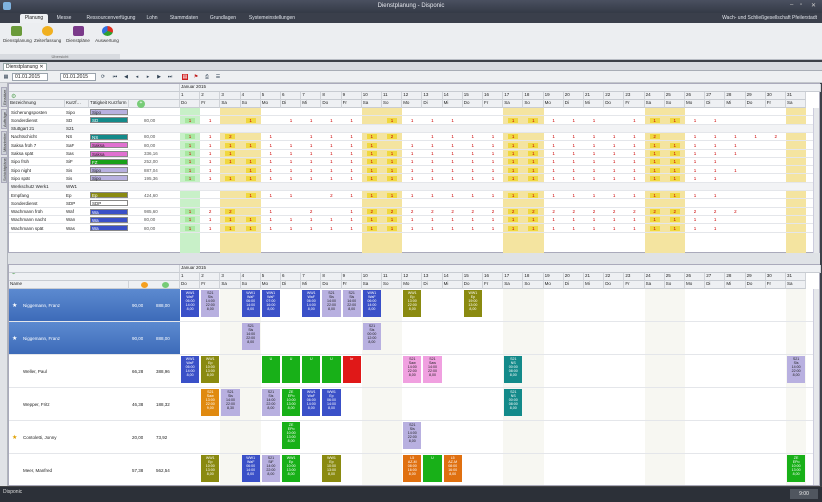  What do you see at coordinates (25, 67) in the screenshot?
I see `tab-dienstplanung-doc: Dienstplanung ✕` at bounding box center [25, 67].